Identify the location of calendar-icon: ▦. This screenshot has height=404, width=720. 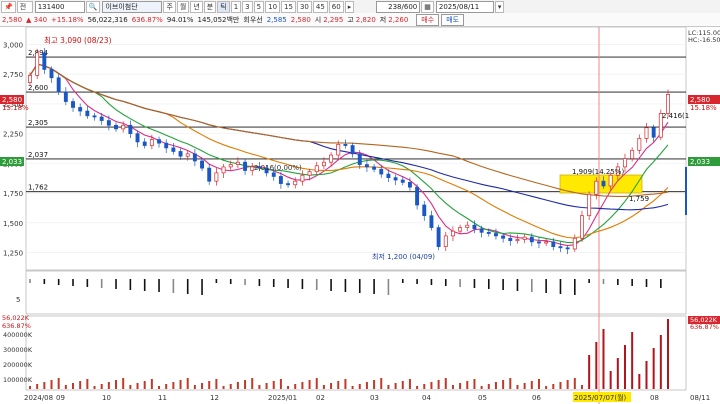
(427, 6).